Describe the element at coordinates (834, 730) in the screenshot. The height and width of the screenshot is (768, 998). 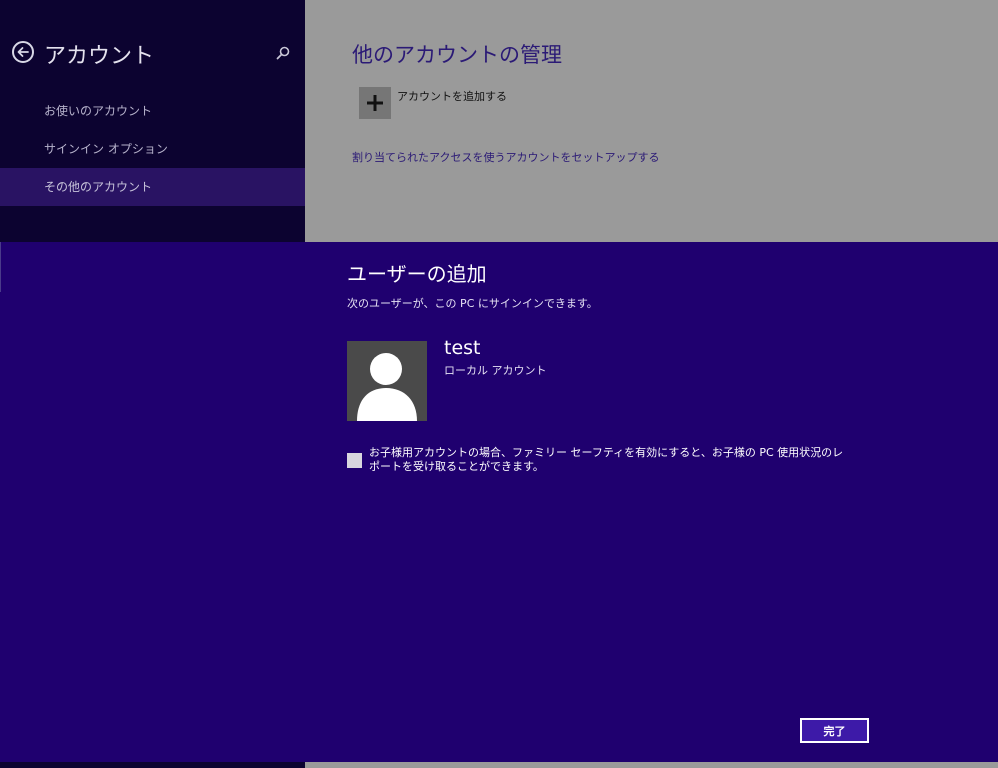
I see `done-button: 完了` at that location.